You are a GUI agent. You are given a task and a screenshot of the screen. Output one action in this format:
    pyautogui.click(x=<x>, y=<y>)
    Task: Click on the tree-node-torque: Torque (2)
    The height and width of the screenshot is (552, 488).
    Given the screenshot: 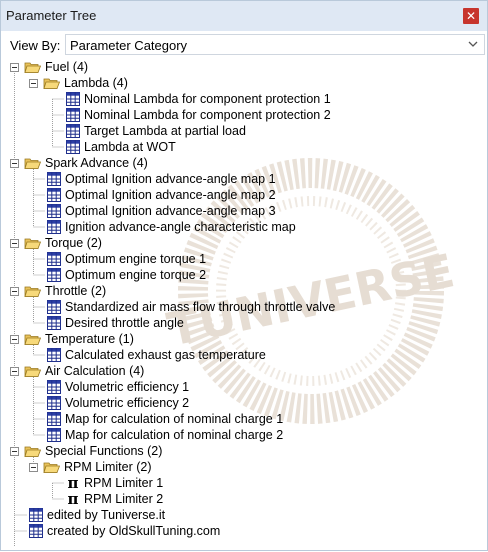 What is the action you would take?
    pyautogui.click(x=56, y=243)
    